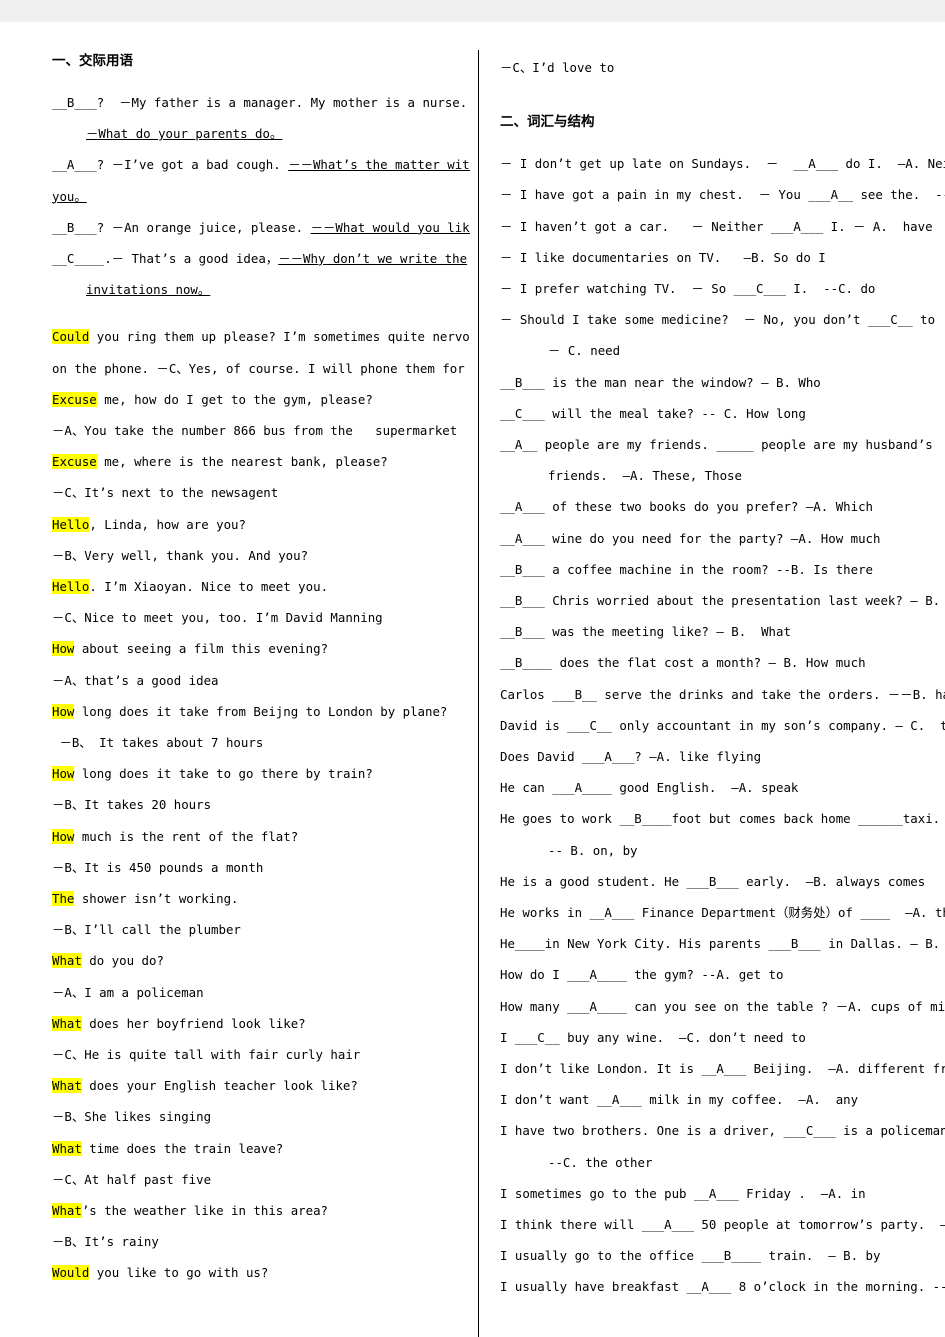  I want to click on line-text: －B、It is 450 pounds a month, so click(158, 867).